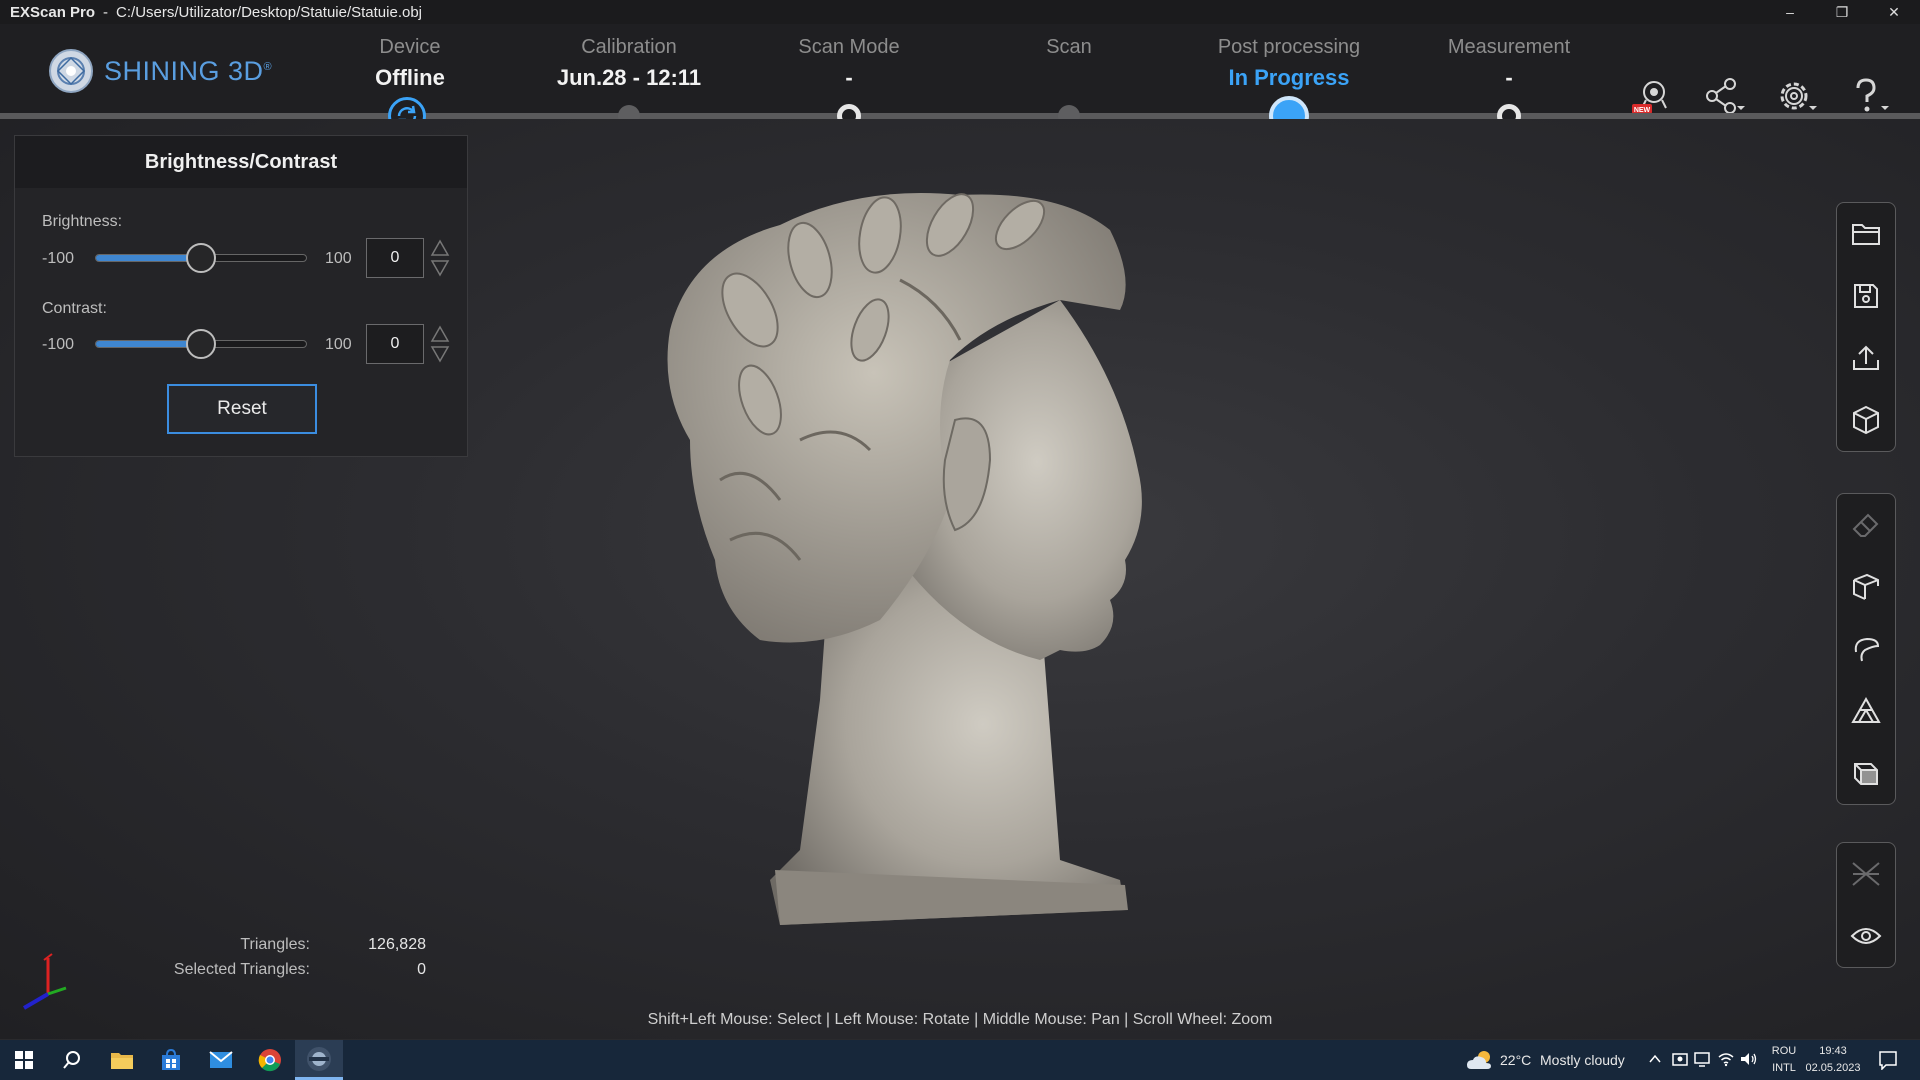 This screenshot has height=1080, width=1920. I want to click on weather-description: Mostly cloudy, so click(1582, 1060).